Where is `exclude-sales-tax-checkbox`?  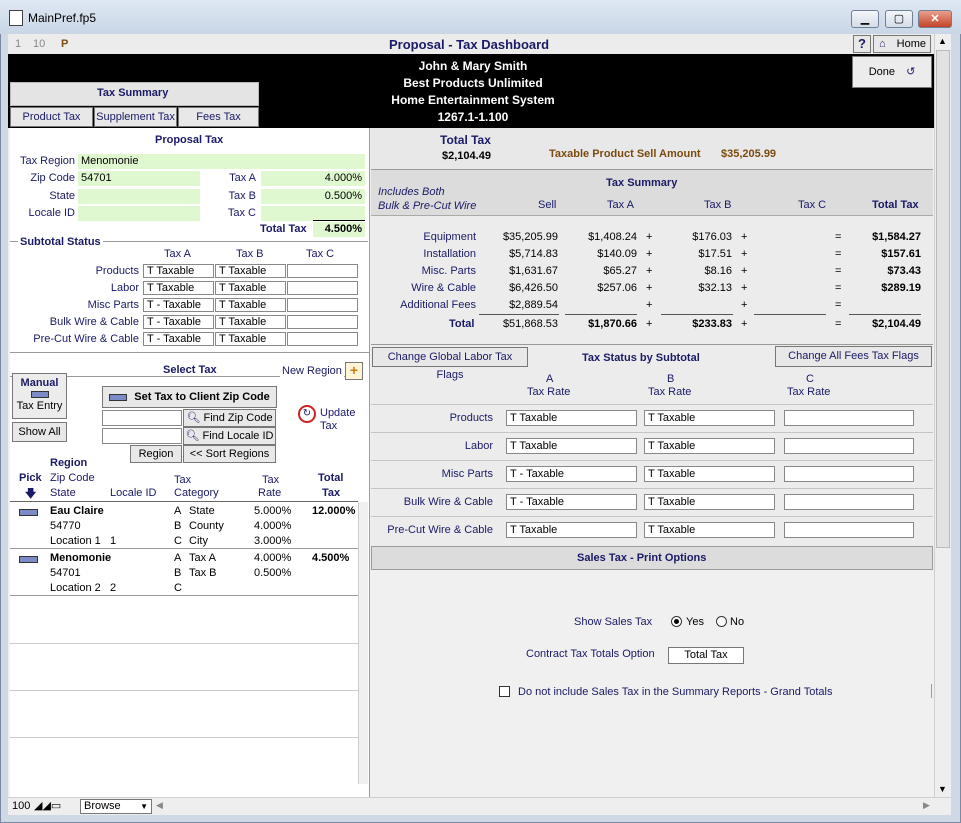 exclude-sales-tax-checkbox is located at coordinates (504, 691).